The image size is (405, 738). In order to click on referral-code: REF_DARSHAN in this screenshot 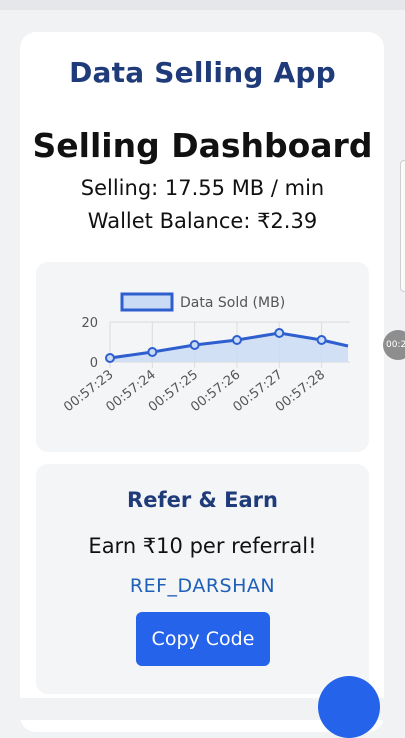, I will do `click(202, 586)`.